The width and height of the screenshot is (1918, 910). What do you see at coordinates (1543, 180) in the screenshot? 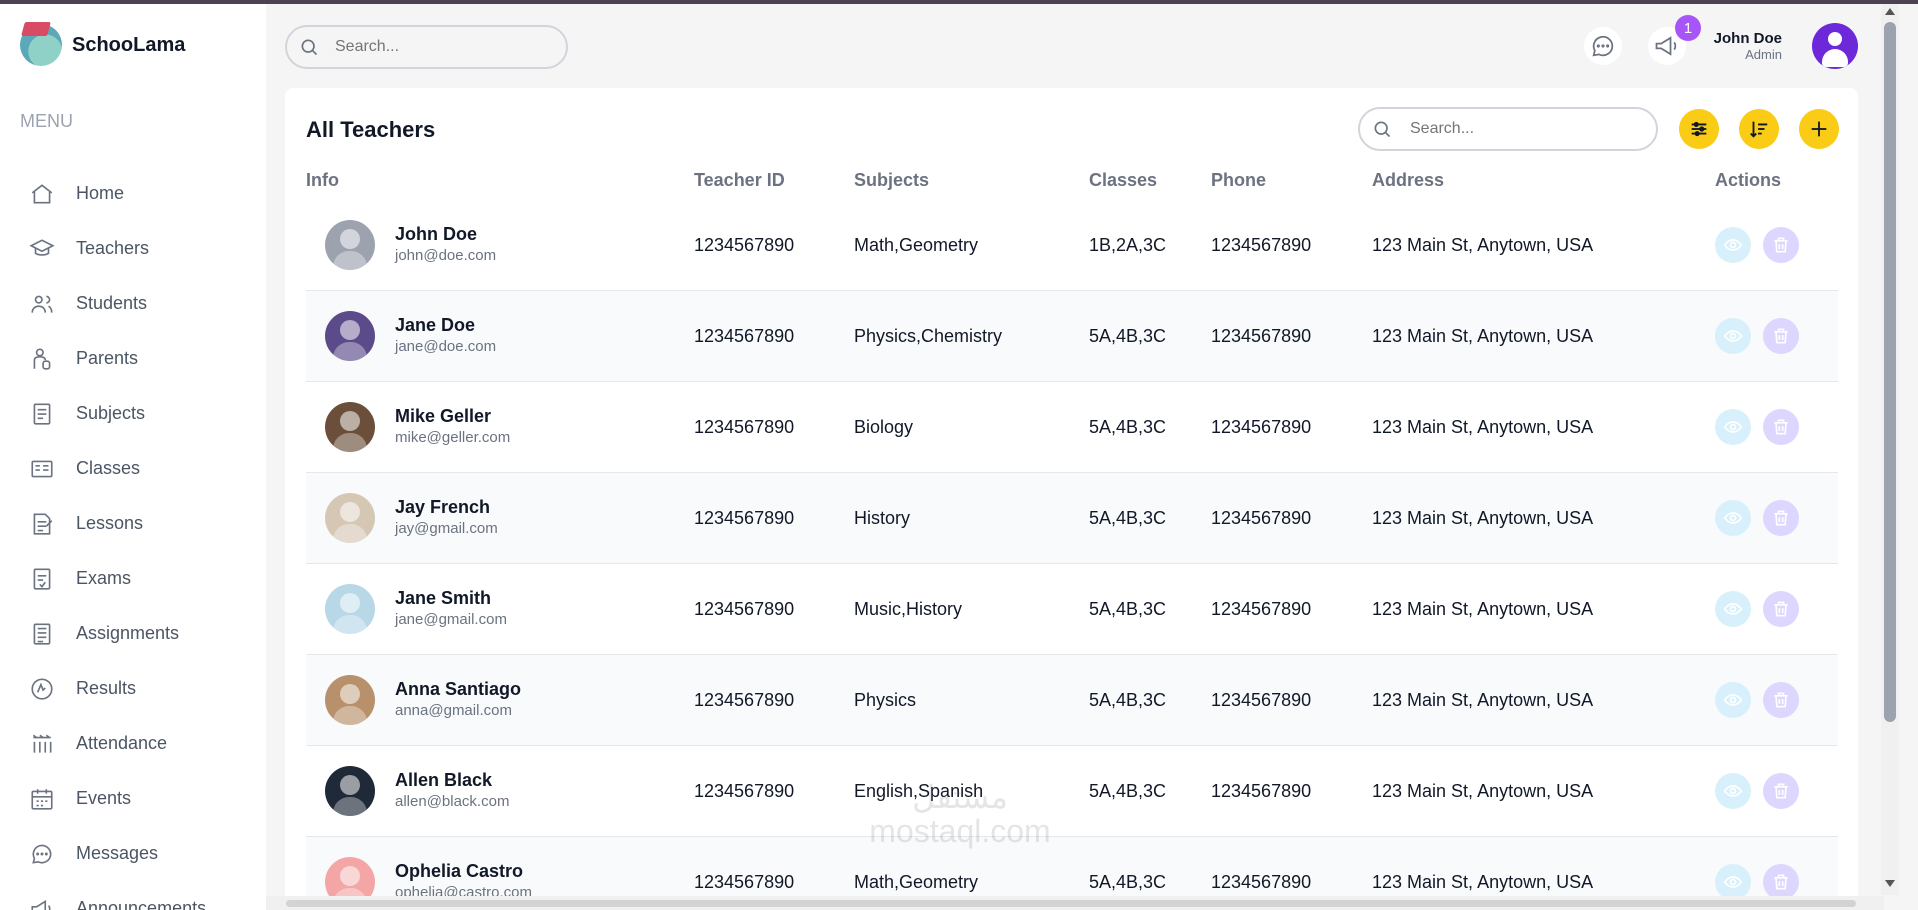
I see `header-address: Address` at bounding box center [1543, 180].